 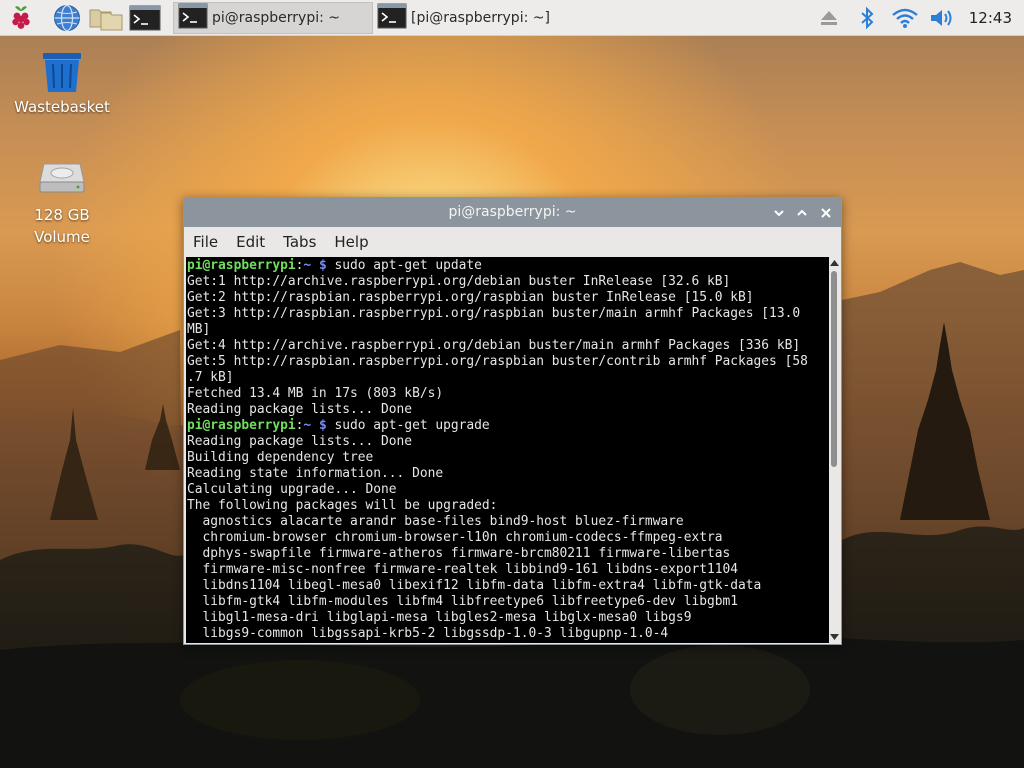 What do you see at coordinates (199, 329) in the screenshot?
I see `terminal-output-line: MB]` at bounding box center [199, 329].